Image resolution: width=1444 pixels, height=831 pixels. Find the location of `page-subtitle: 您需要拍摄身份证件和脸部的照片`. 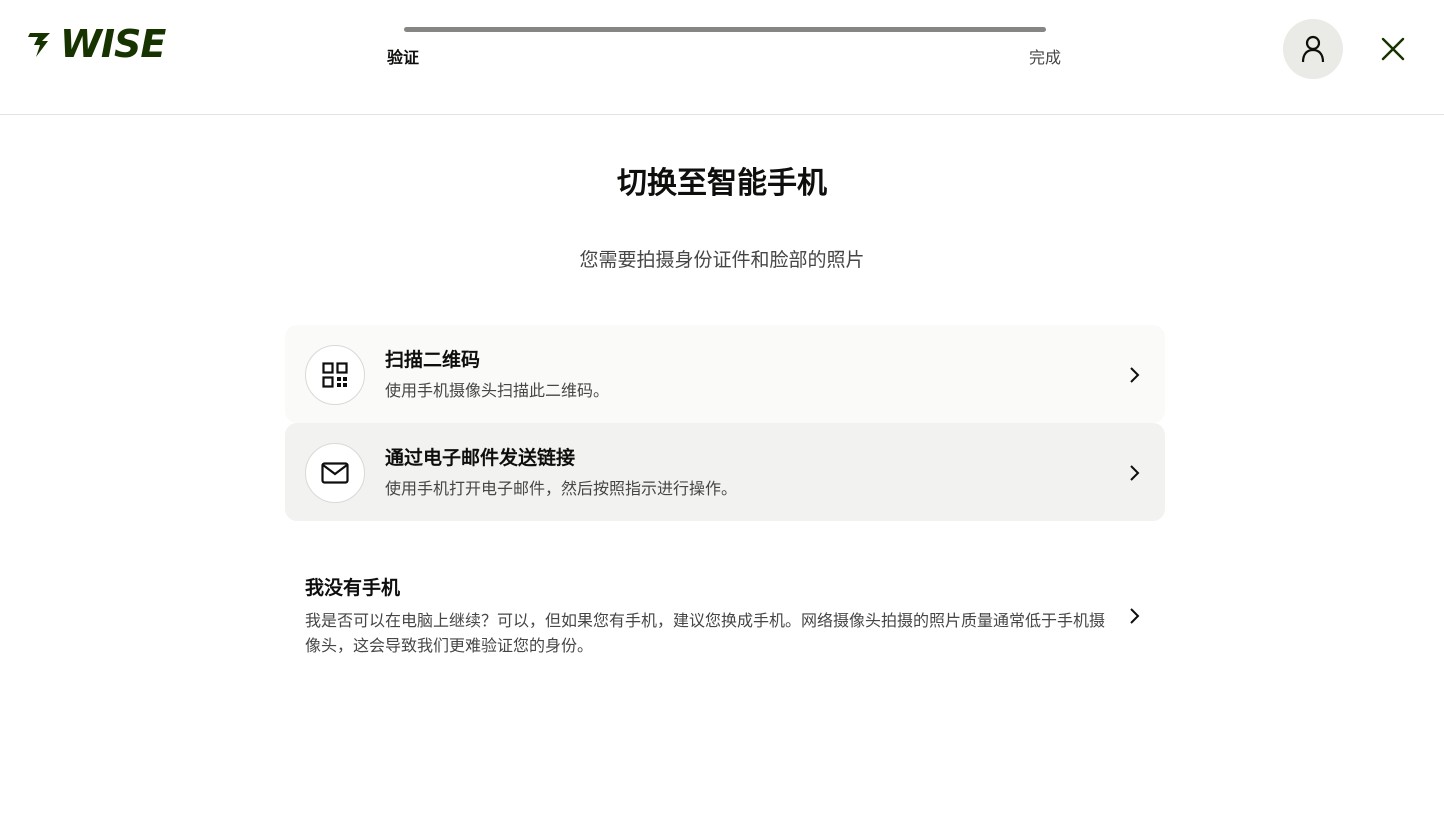

page-subtitle: 您需要拍摄身份证件和脸部的照片 is located at coordinates (722, 260).